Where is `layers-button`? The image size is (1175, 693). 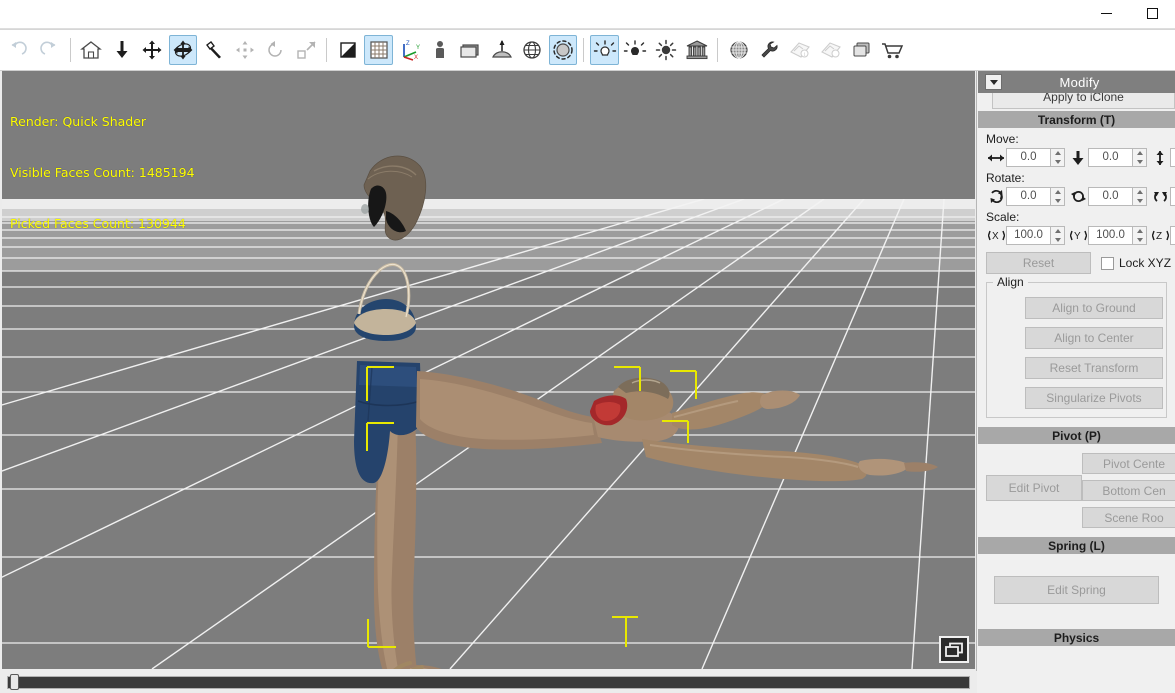
layers-button is located at coordinates (861, 50).